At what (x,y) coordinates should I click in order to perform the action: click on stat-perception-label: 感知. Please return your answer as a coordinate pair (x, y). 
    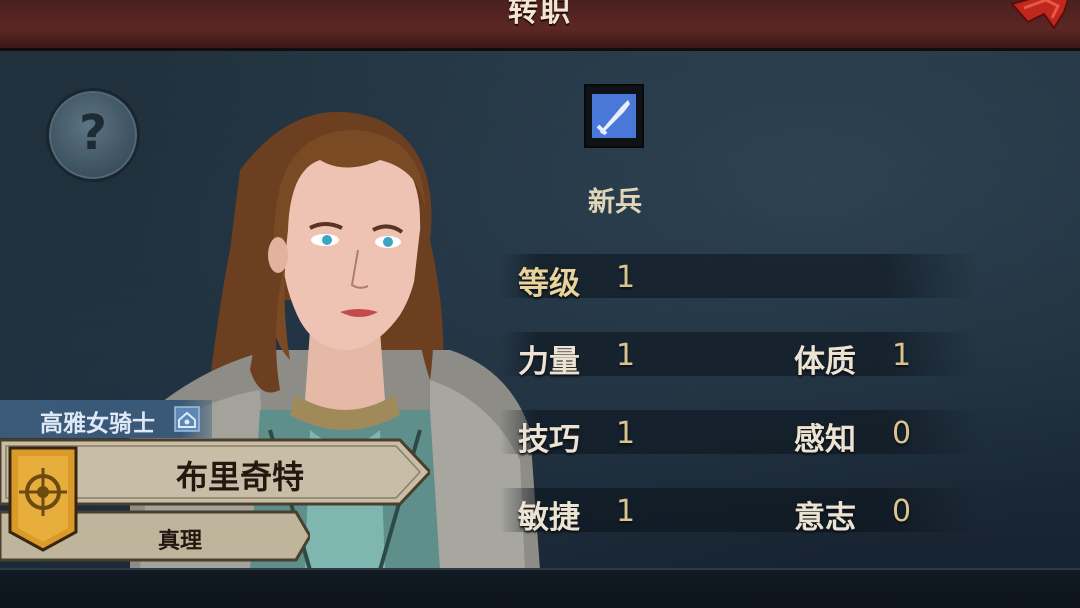
    Looking at the image, I should click on (825, 440).